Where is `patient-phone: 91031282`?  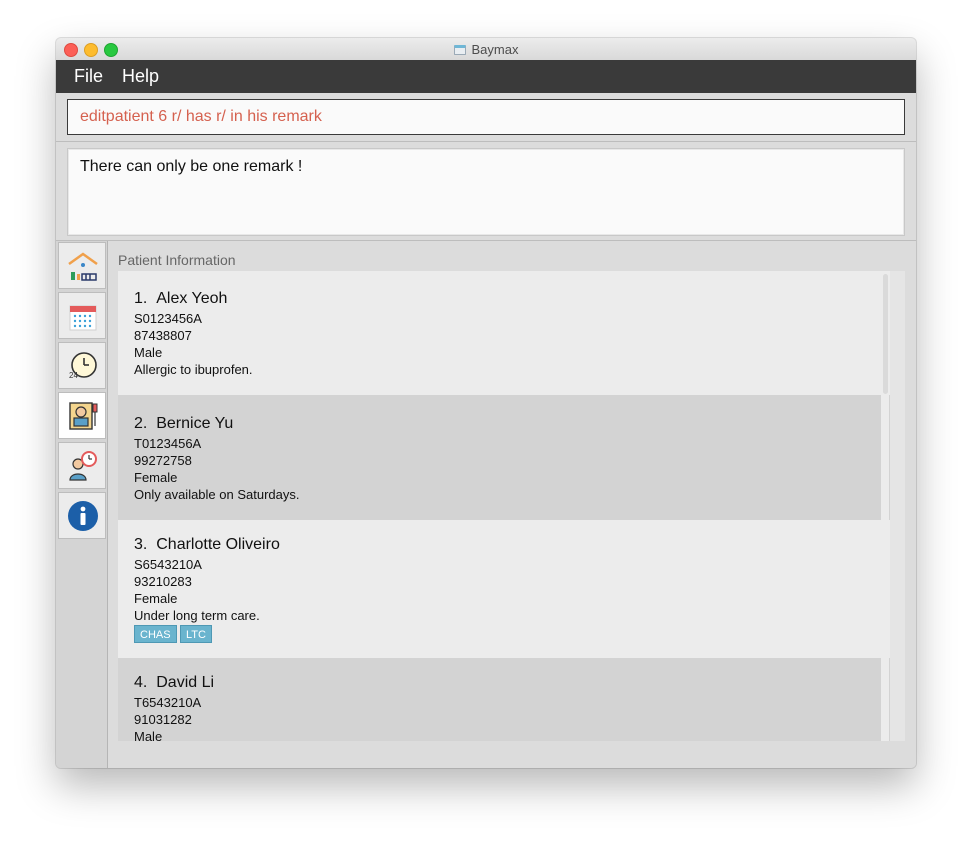
patient-phone: 91031282 is located at coordinates (163, 719).